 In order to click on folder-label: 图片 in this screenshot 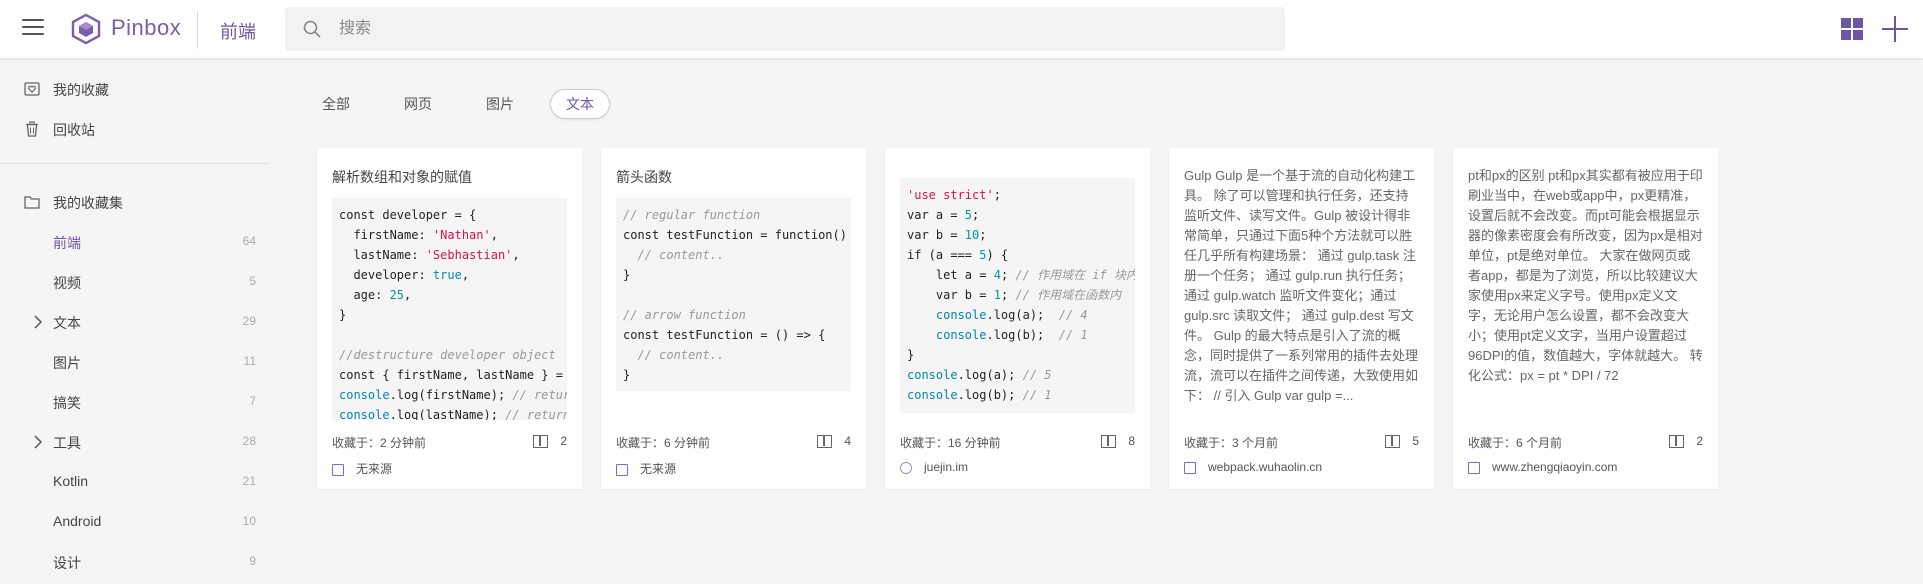, I will do `click(67, 363)`.